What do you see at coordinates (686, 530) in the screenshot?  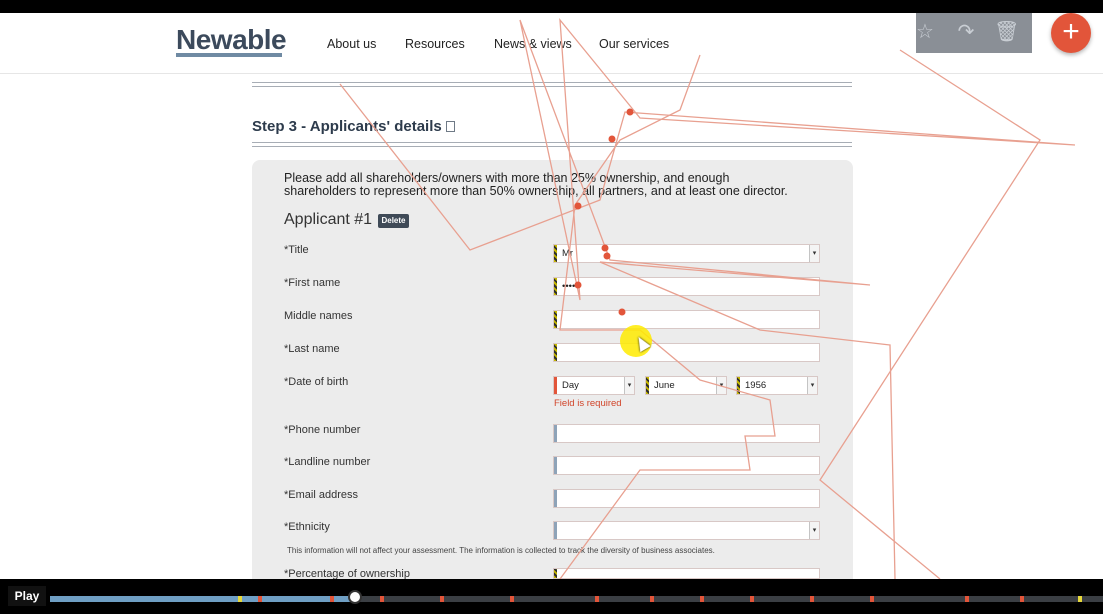 I see `ethnicity-select: ▾` at bounding box center [686, 530].